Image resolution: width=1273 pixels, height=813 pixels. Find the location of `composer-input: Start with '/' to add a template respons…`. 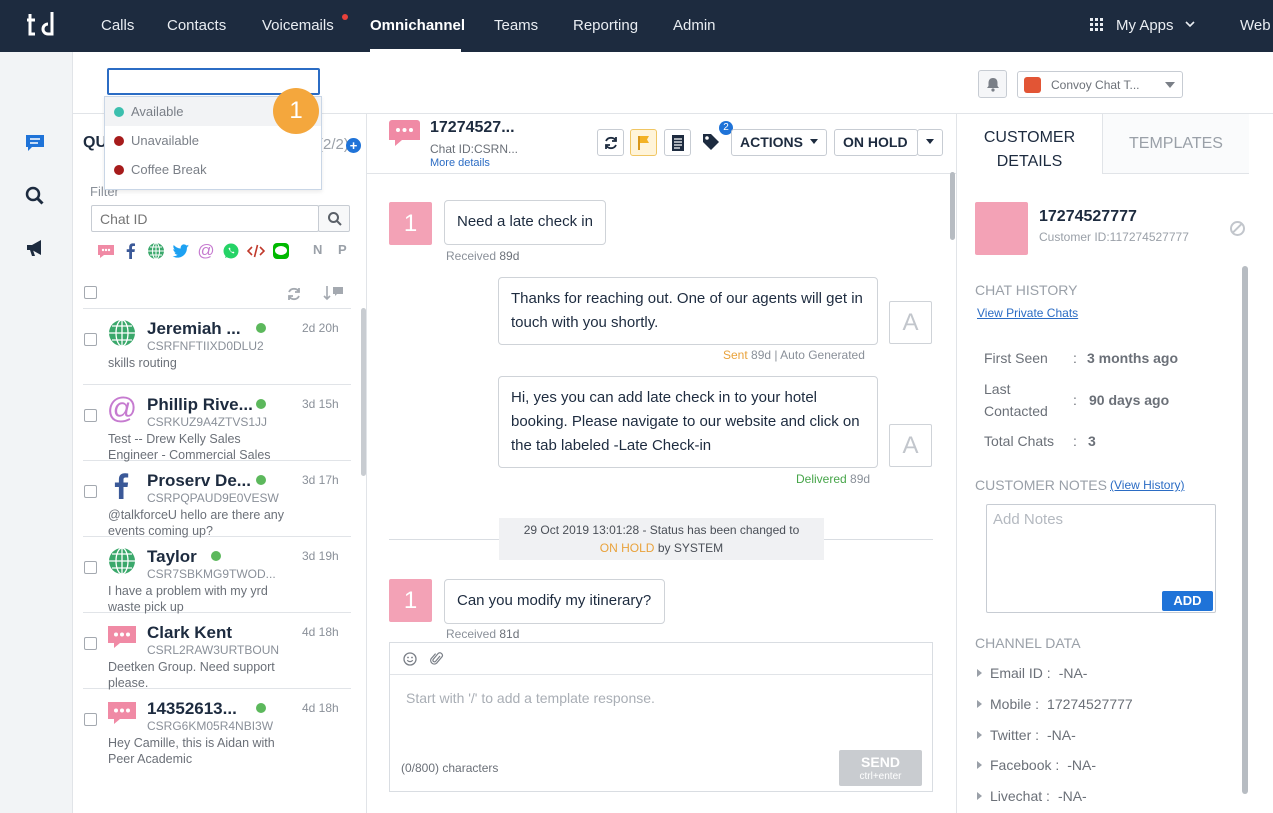

composer-input: Start with '/' to add a template respons… is located at coordinates (530, 698).